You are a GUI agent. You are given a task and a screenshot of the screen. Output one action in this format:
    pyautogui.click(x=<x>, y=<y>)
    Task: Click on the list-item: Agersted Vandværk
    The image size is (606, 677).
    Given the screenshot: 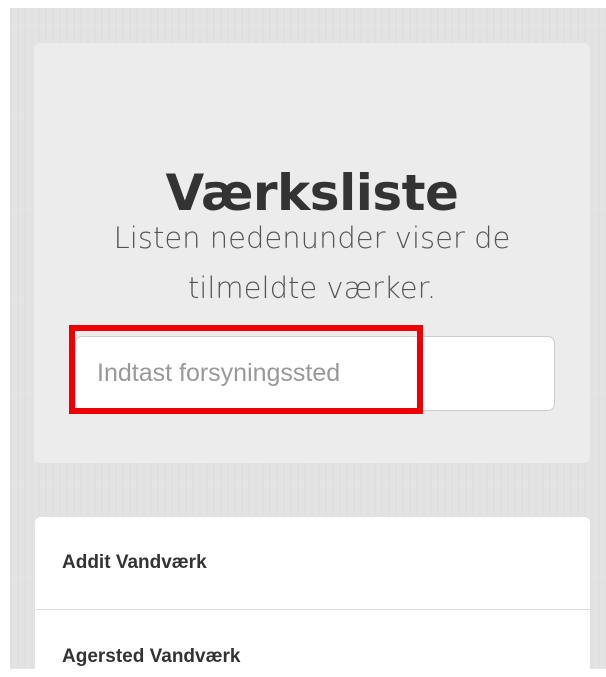 What is the action you would take?
    pyautogui.click(x=312, y=643)
    